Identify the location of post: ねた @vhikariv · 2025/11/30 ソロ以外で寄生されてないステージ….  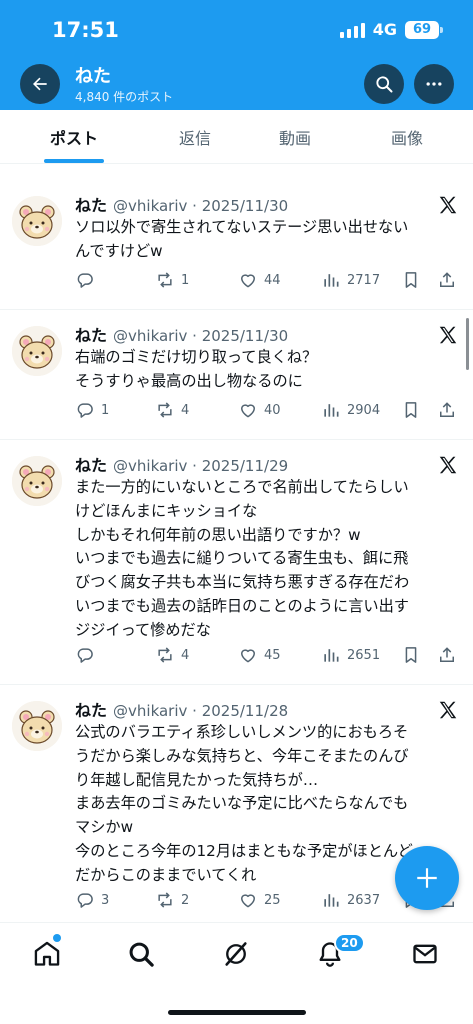
(236, 245).